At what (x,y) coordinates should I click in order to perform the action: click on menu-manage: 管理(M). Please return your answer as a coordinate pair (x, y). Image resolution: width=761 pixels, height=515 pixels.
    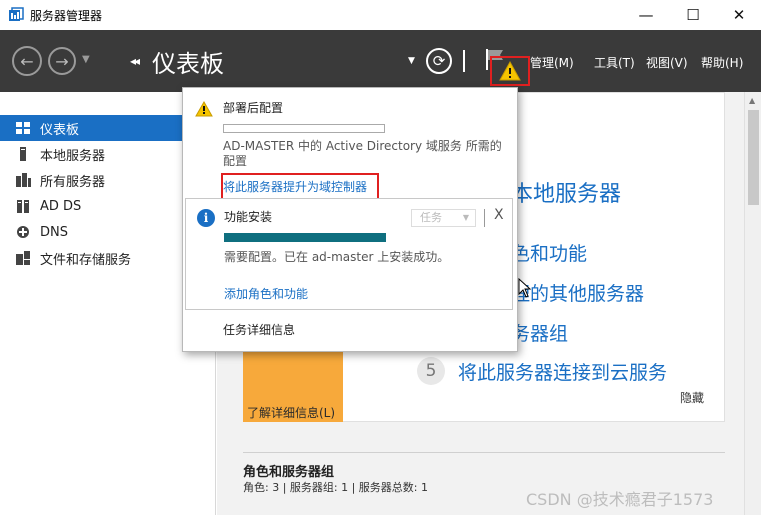
    Looking at the image, I should click on (552, 62).